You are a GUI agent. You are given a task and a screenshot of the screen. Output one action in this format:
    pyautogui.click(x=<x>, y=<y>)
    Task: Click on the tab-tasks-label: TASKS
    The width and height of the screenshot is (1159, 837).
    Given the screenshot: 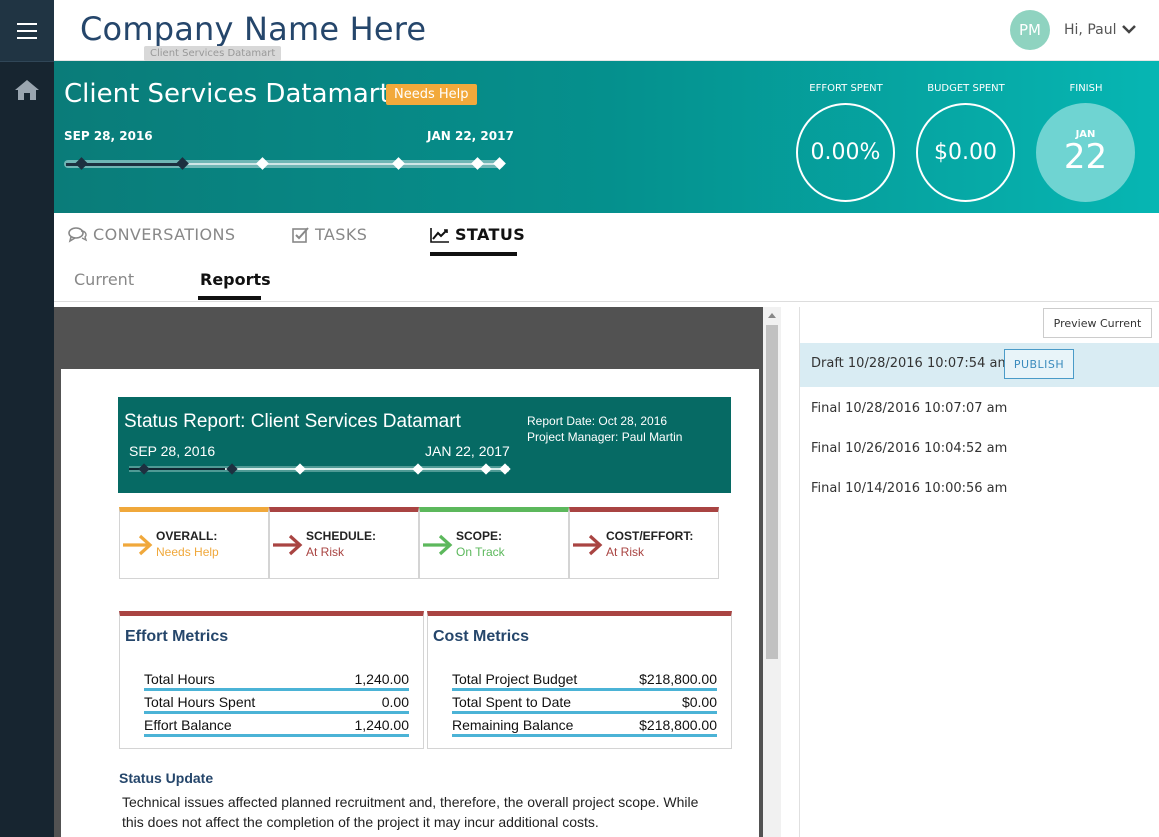 What is the action you would take?
    pyautogui.click(x=341, y=234)
    